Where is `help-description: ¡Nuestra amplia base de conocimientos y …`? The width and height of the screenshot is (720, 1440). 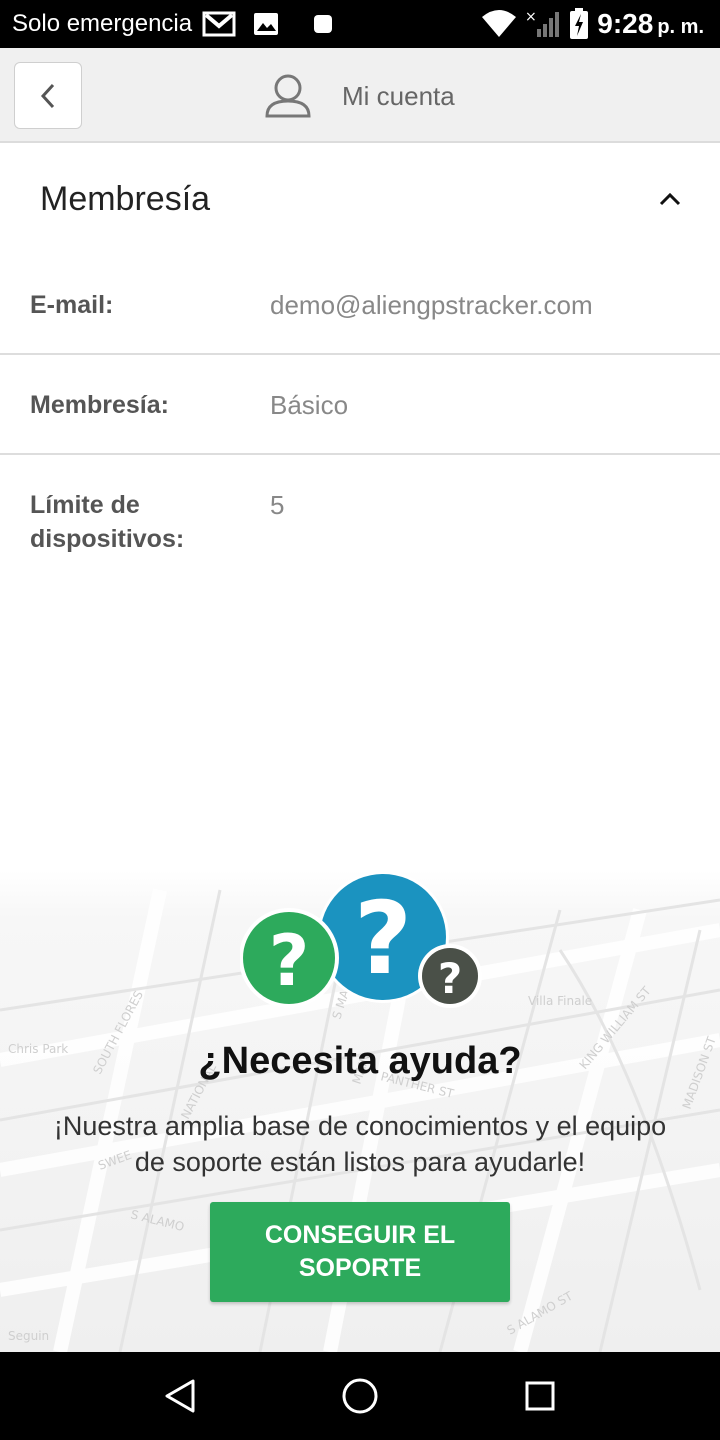
help-description: ¡Nuestra amplia base de conocimientos y … is located at coordinates (360, 1144).